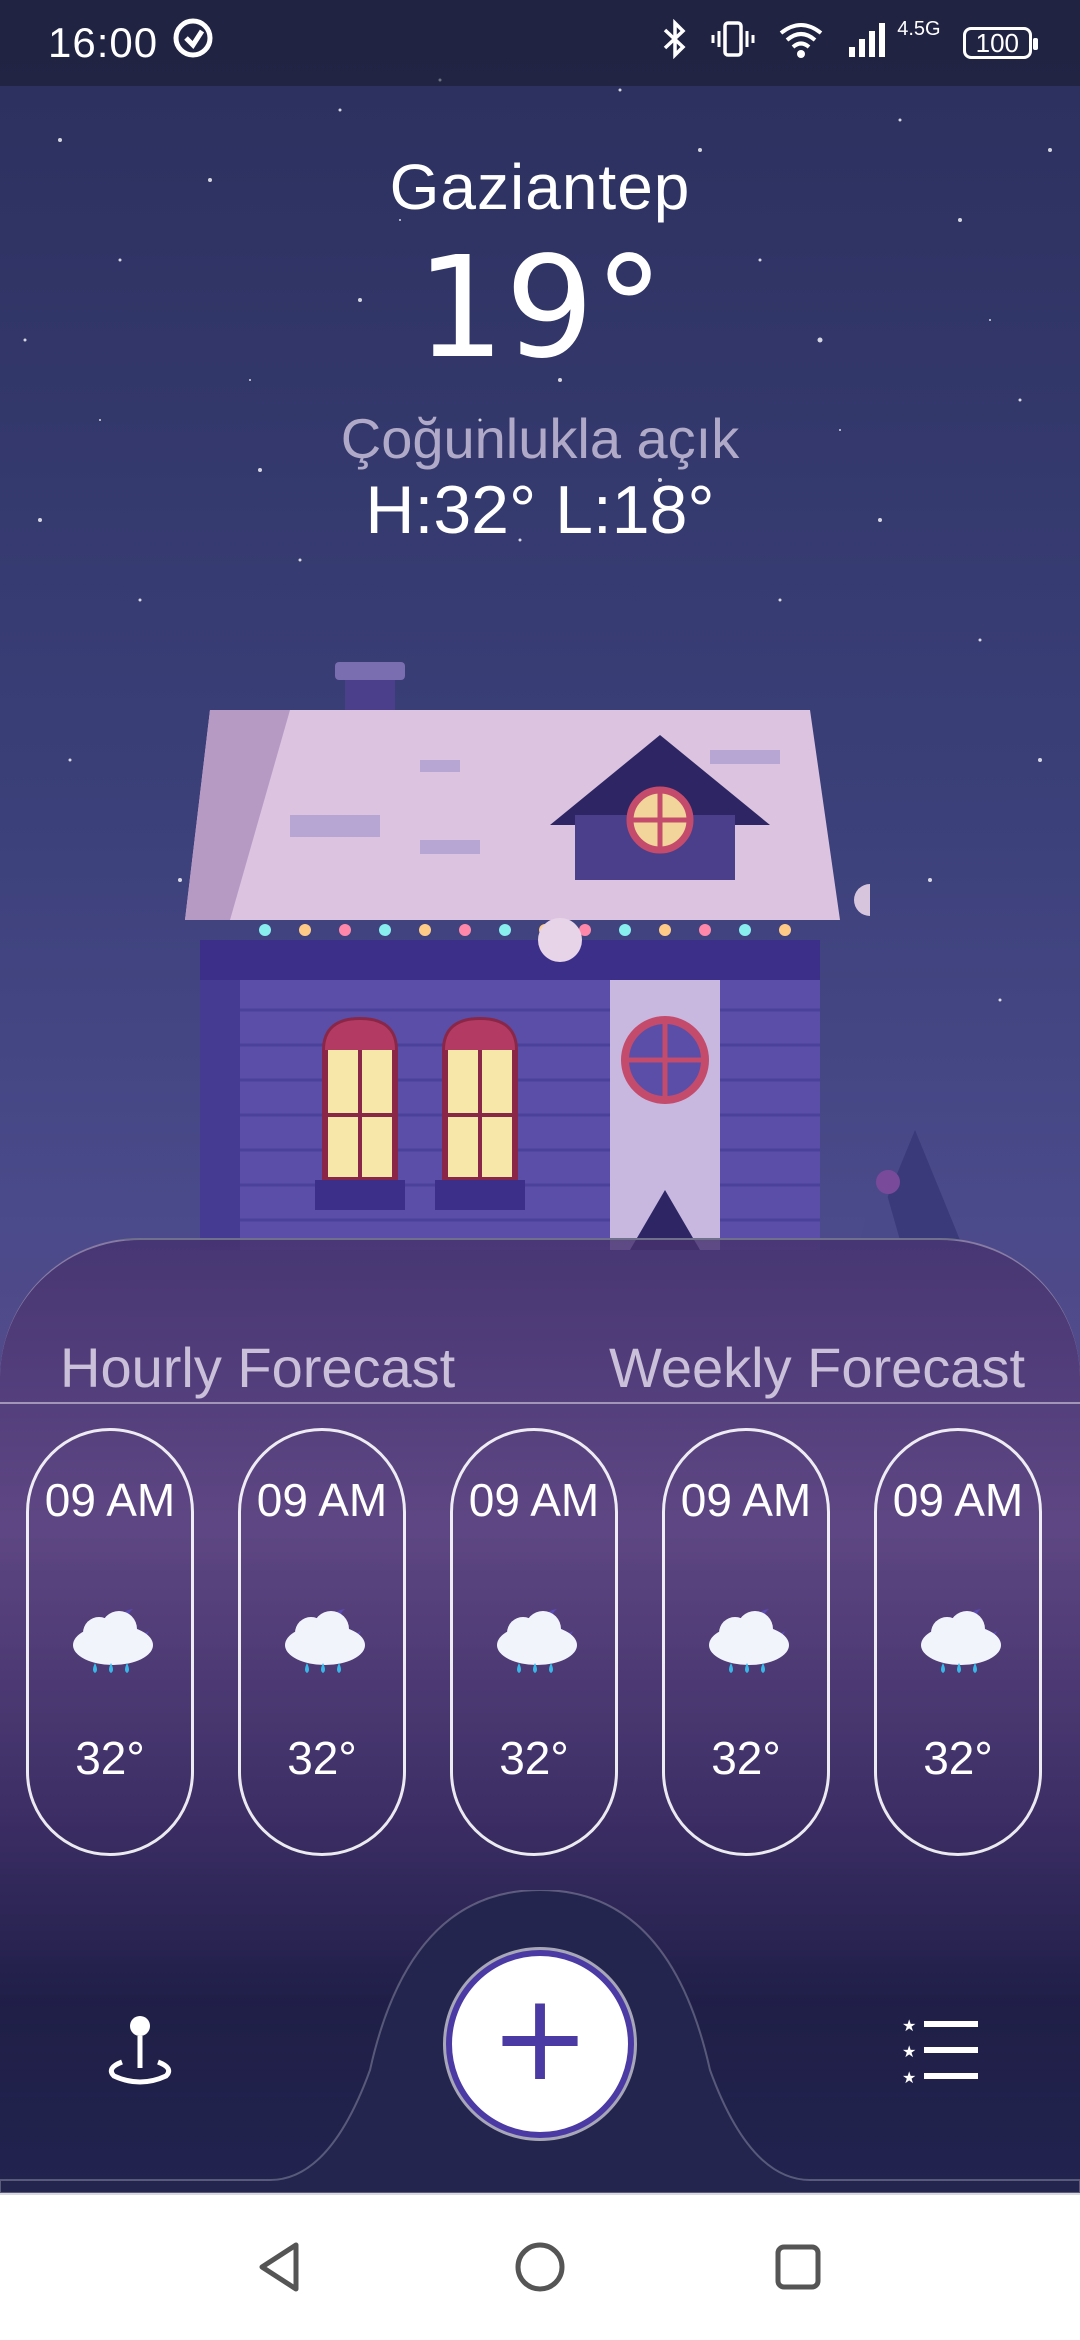  I want to click on city-list-button: ★ ★ ★, so click(940, 2051).